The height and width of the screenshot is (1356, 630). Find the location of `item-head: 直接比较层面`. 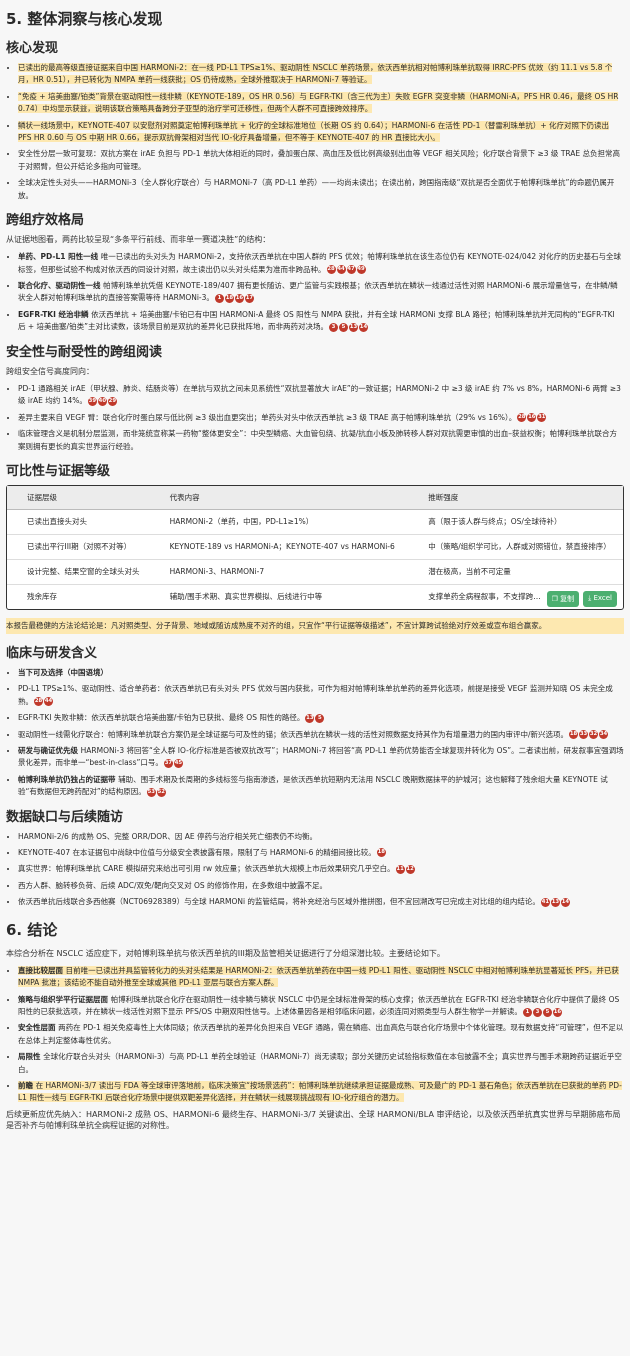

item-head: 直接比较层面 is located at coordinates (42, 970).